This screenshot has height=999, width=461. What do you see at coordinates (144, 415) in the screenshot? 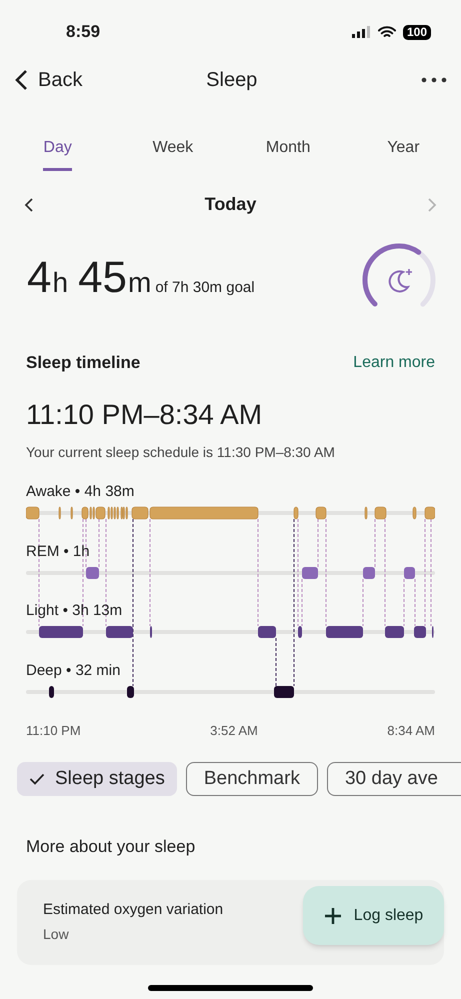
I see `sleep-time-range: 11:10 PM–8:34 AM` at bounding box center [144, 415].